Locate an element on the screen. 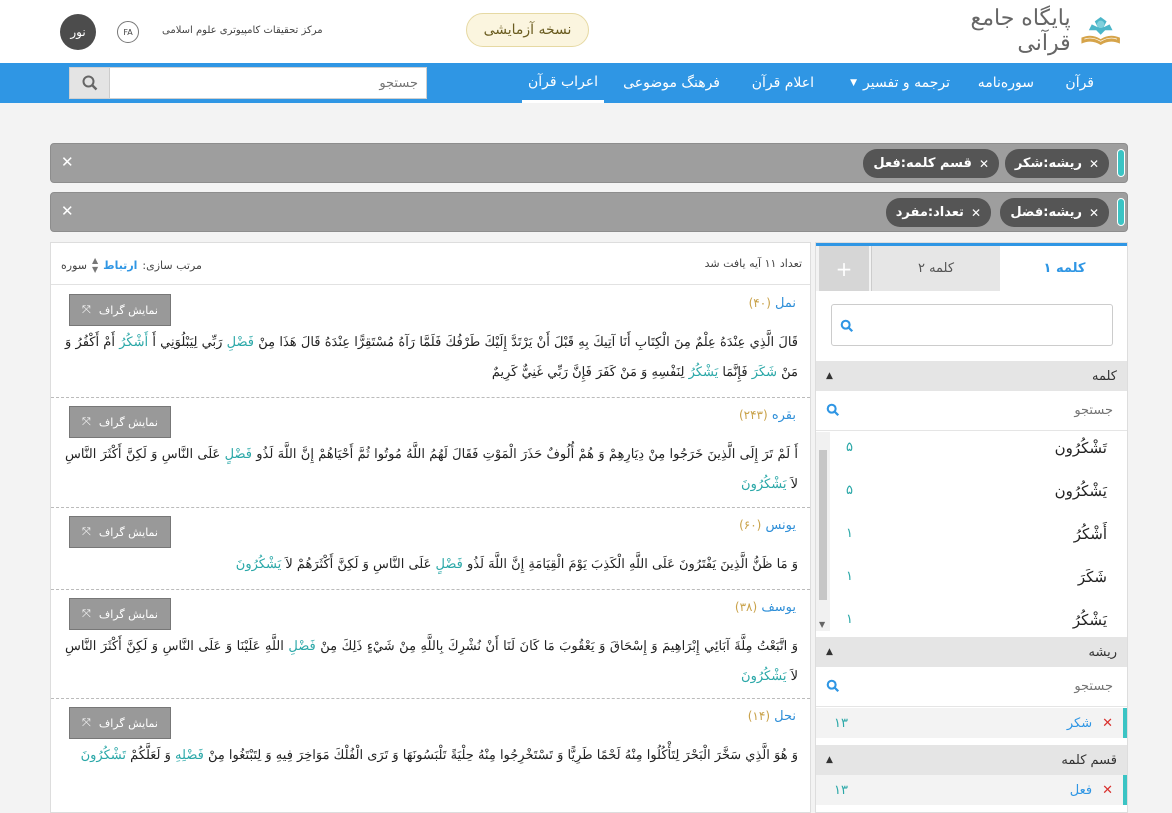  filter-chip-number-singular: ✕ تعداد:مفرد is located at coordinates (938, 212).